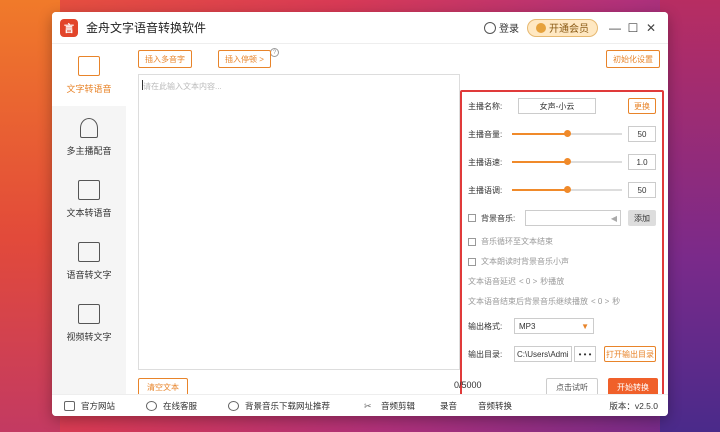 This screenshot has width=720, height=432. I want to click on desktop-wallpaper-right, so click(690, 216).